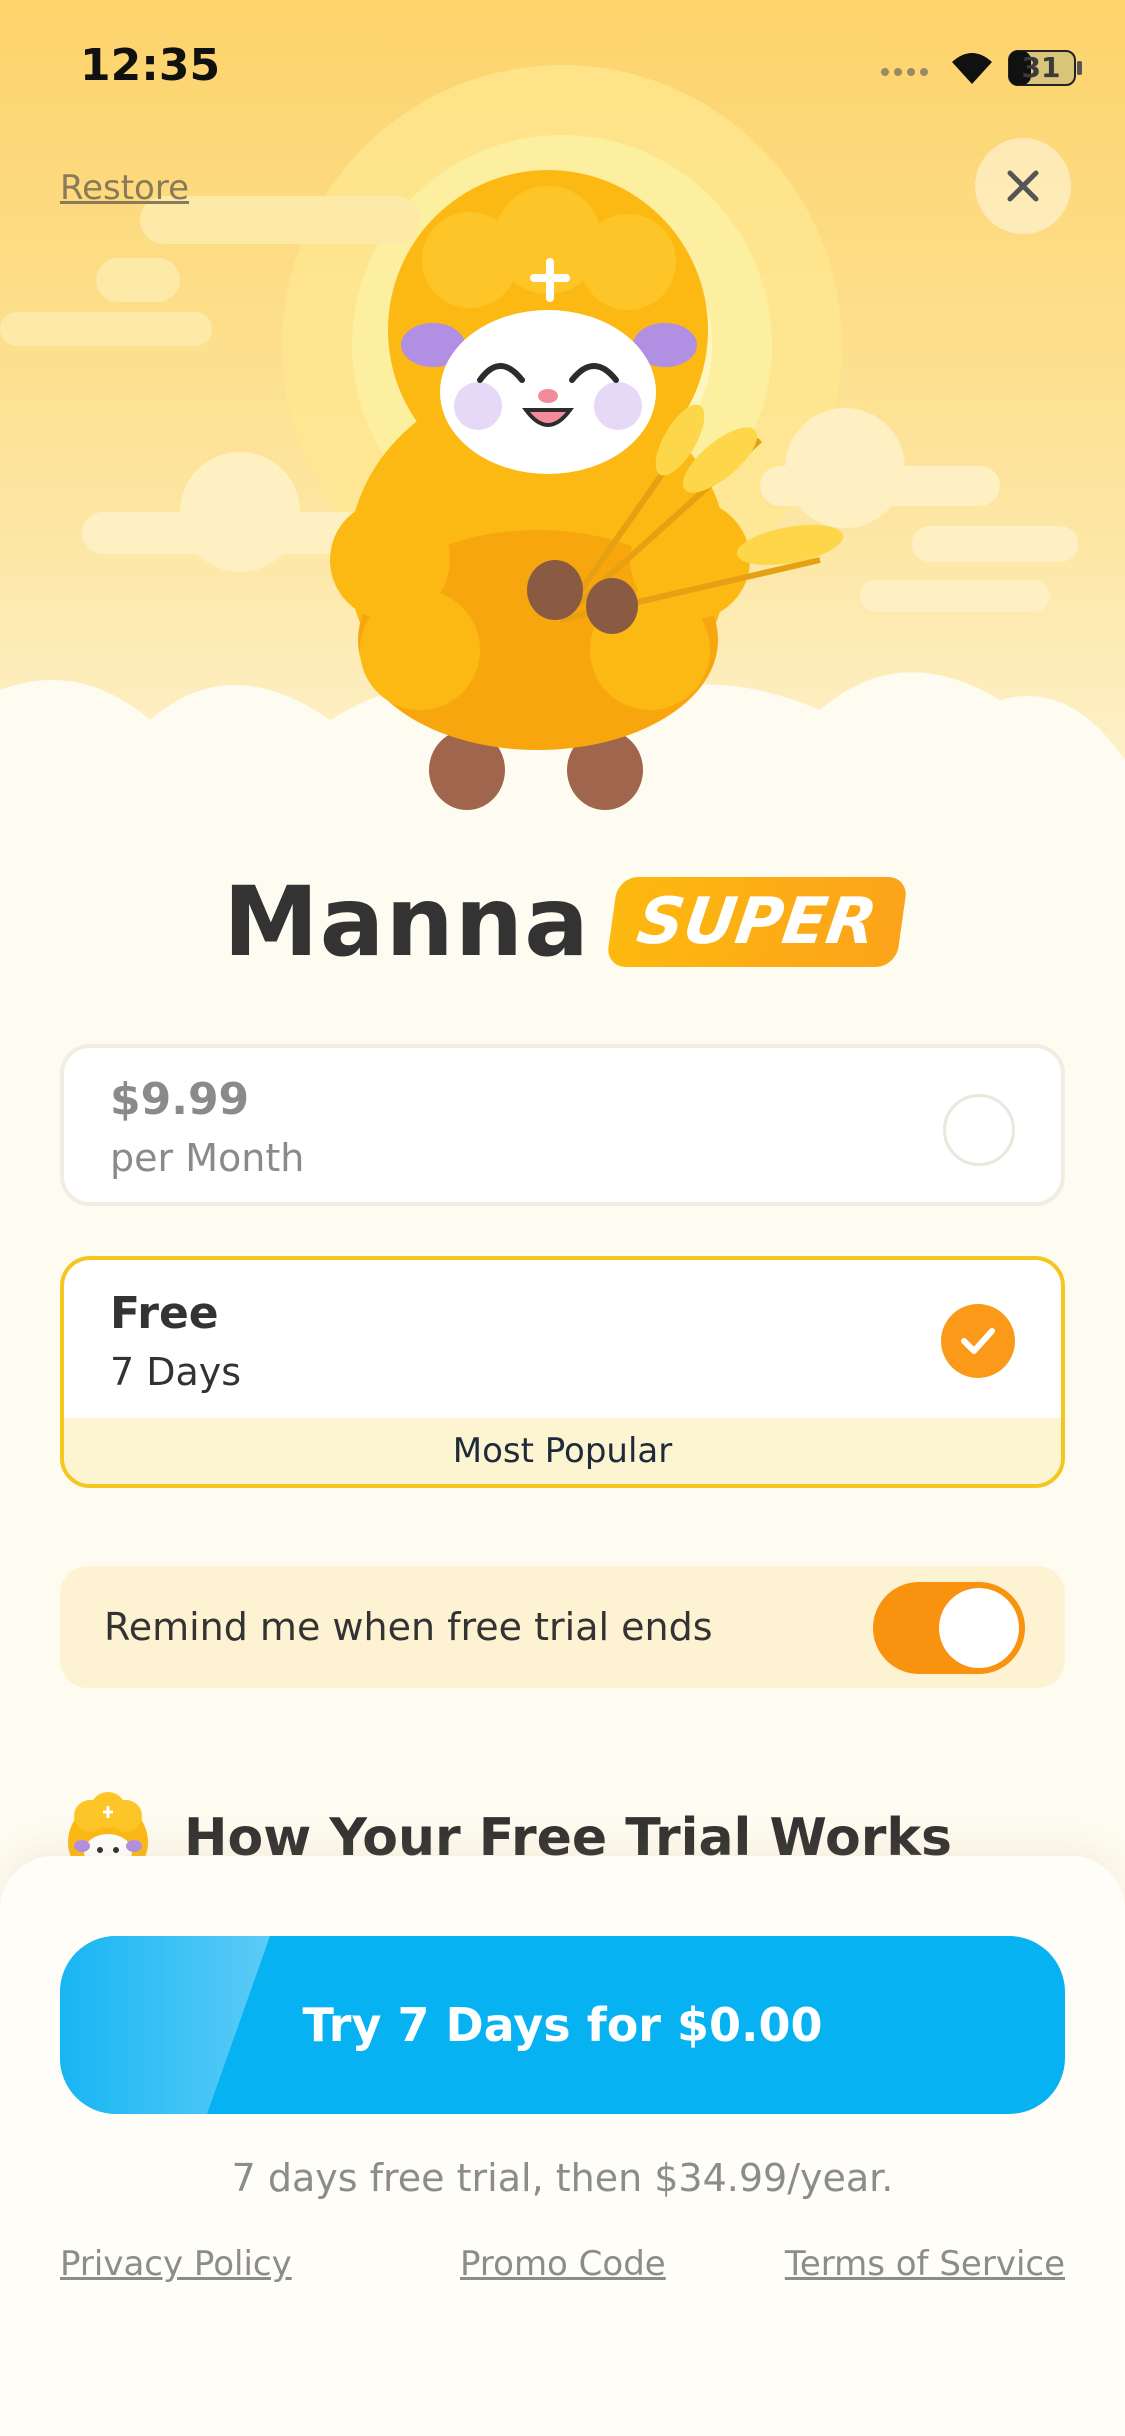  I want to click on plan-monthly: $9.99 per Month, so click(562, 1125).